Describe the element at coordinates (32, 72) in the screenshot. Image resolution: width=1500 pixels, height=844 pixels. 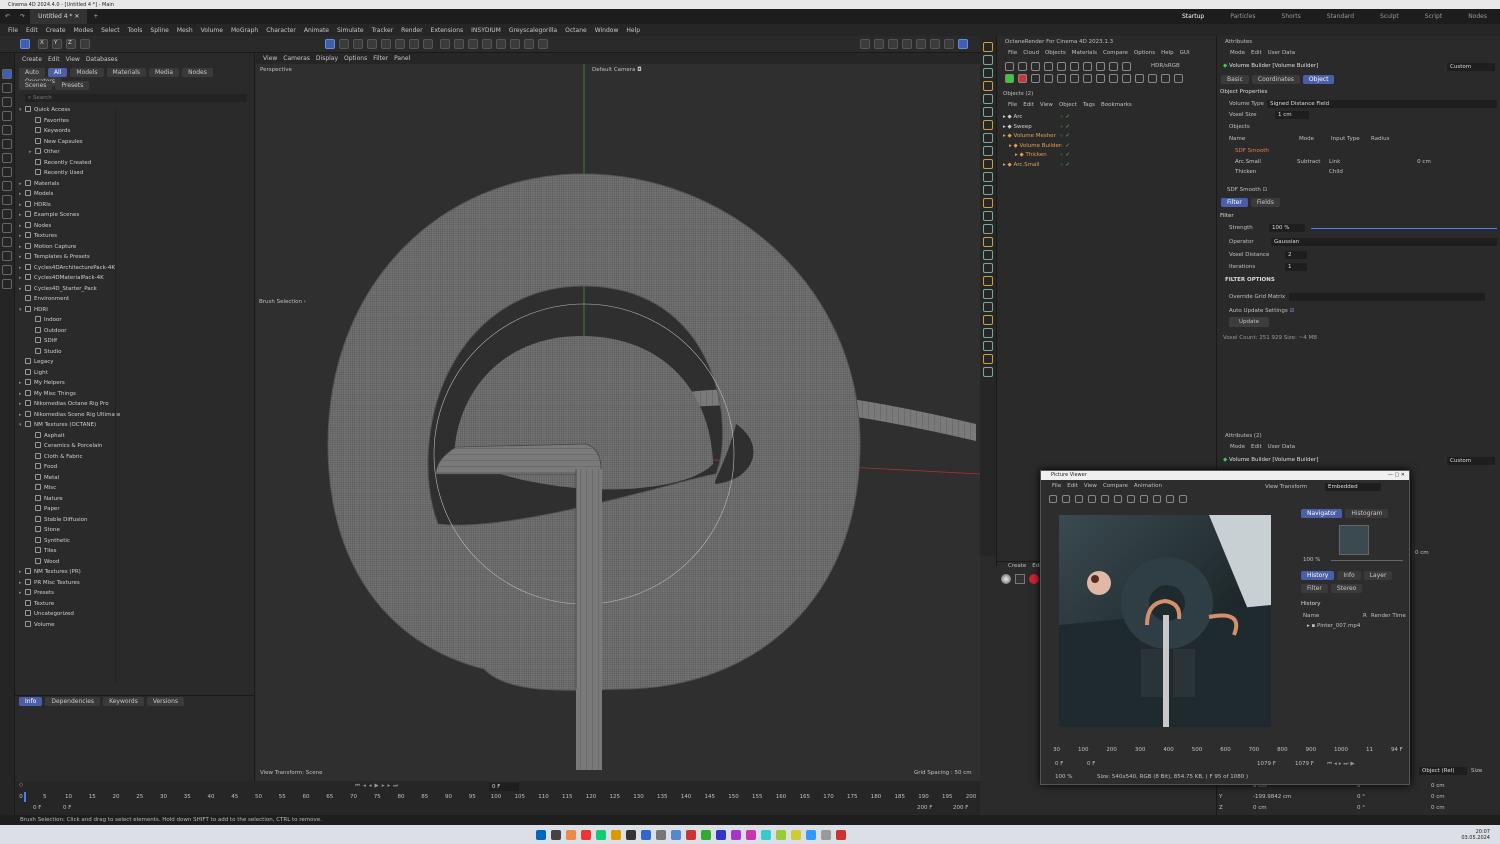
I see `asset-tab-auto: Auto` at that location.